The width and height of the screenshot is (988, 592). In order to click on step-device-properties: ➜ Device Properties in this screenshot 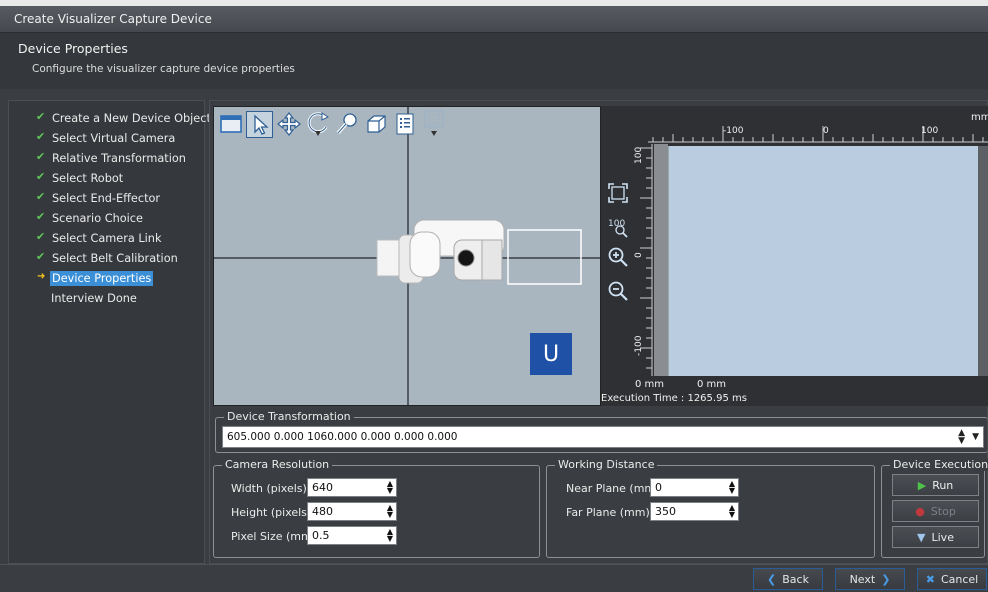, I will do `click(95, 278)`.